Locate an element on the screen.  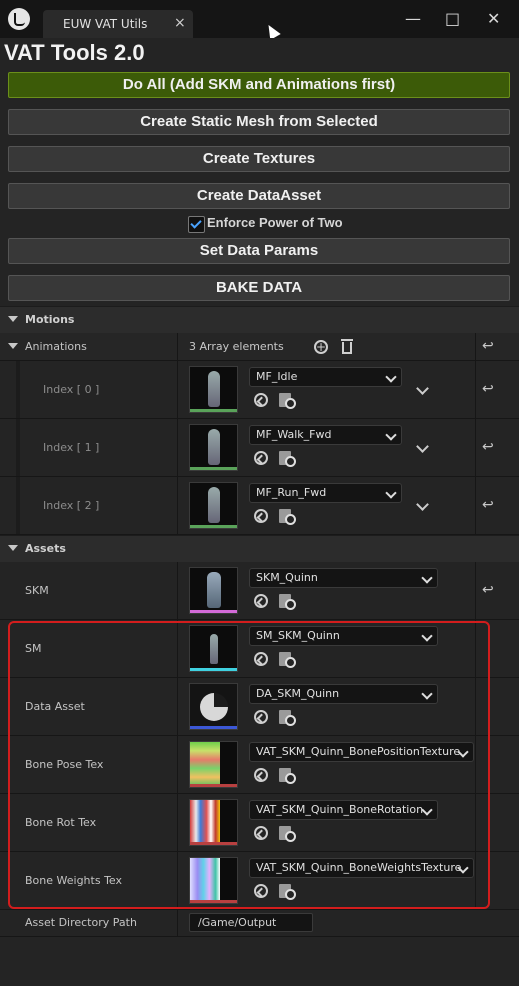
animation-index-row: Index [ 1 ] MF_Walk_Fwd ↩ is located at coordinates (259, 448).